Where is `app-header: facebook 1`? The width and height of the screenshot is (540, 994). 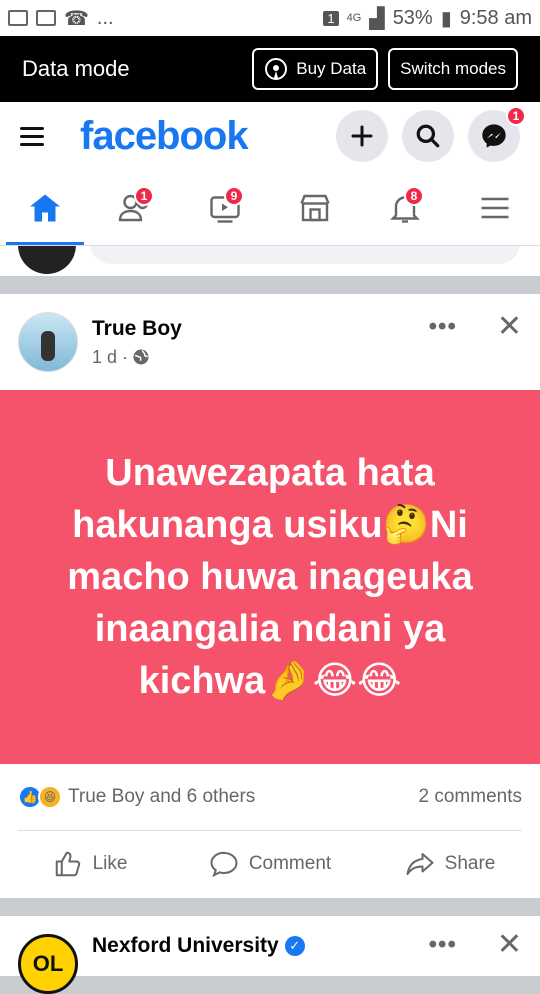 app-header: facebook 1 is located at coordinates (270, 136).